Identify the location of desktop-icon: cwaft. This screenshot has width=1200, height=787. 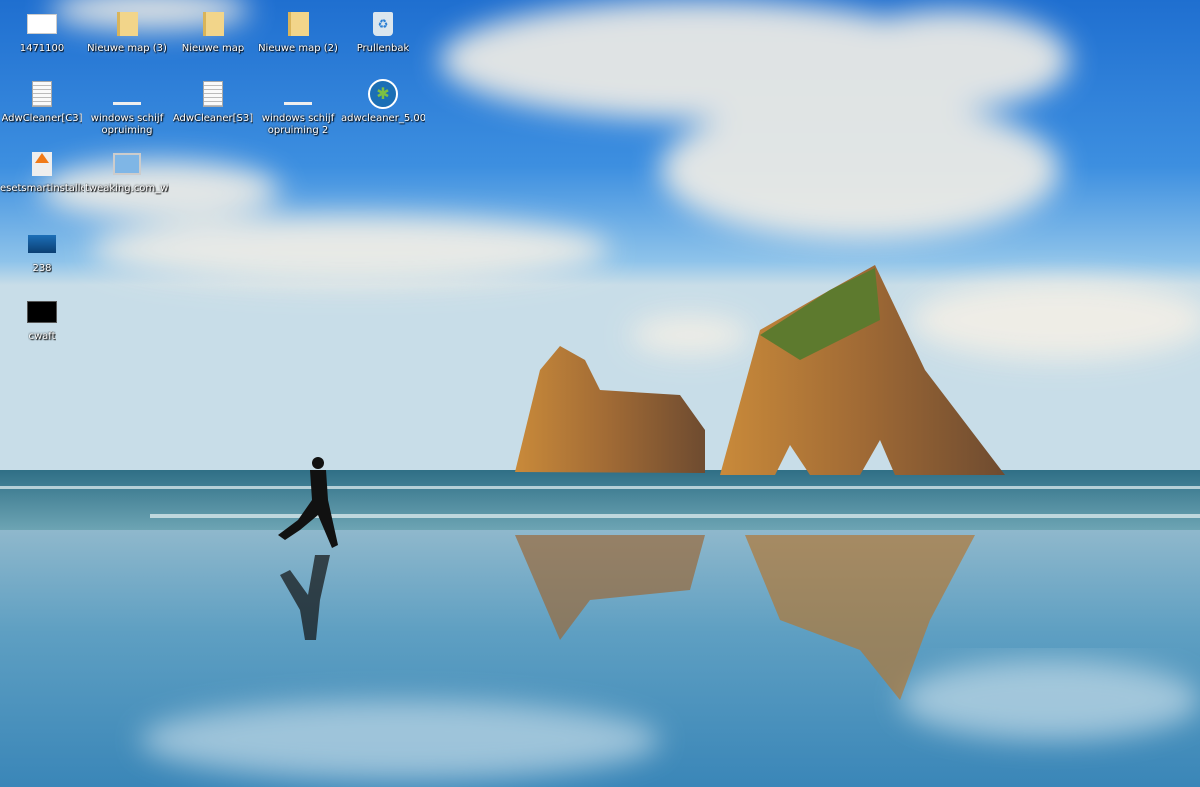
(42, 319).